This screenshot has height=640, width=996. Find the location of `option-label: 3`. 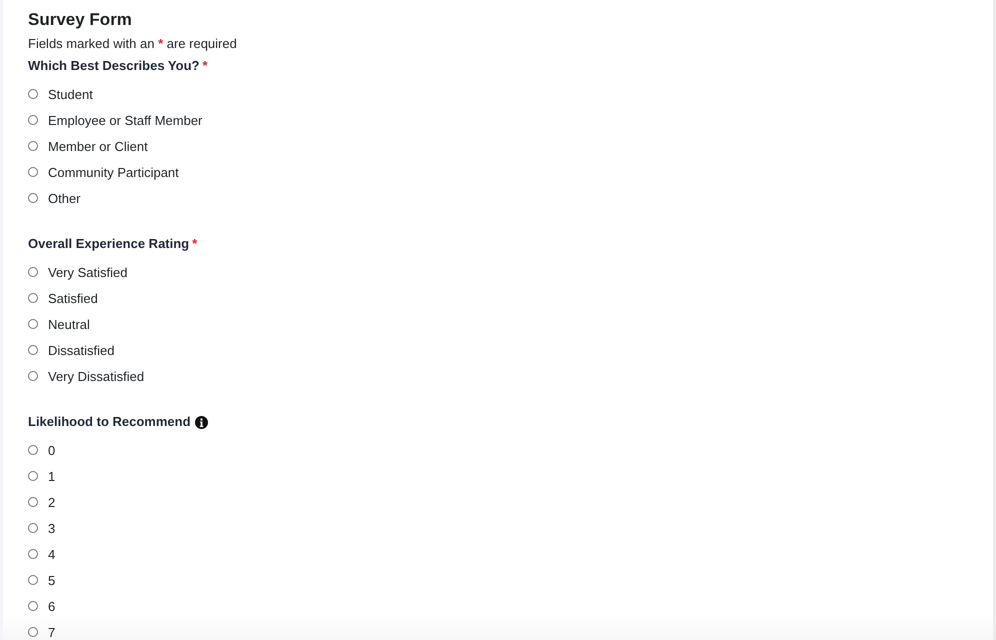

option-label: 3 is located at coordinates (52, 529).